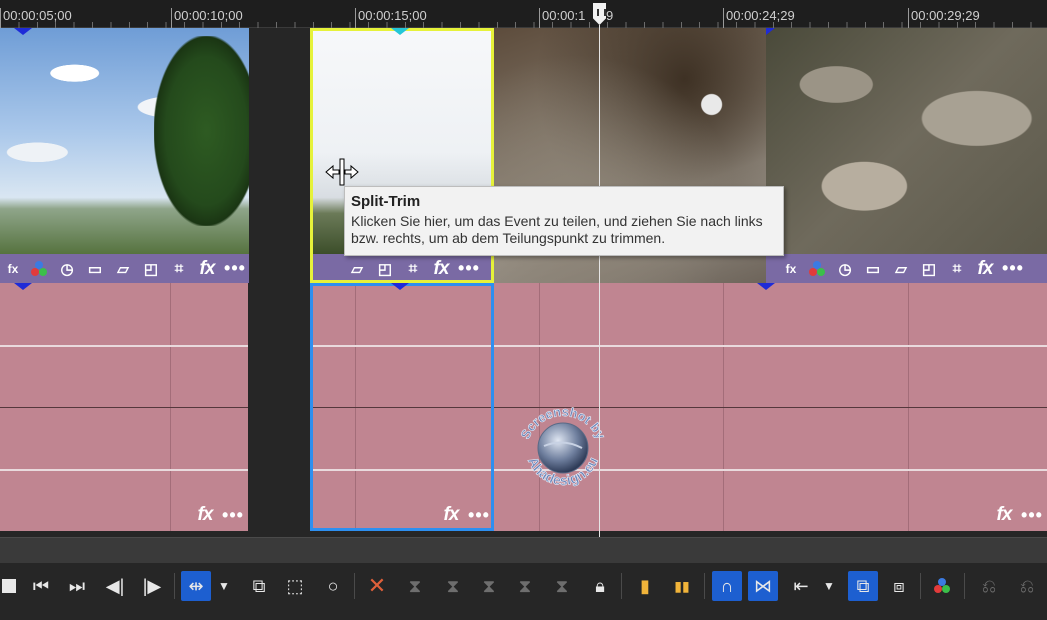  Describe the element at coordinates (989, 586) in the screenshot. I see `undo-icon: ⎌` at that location.